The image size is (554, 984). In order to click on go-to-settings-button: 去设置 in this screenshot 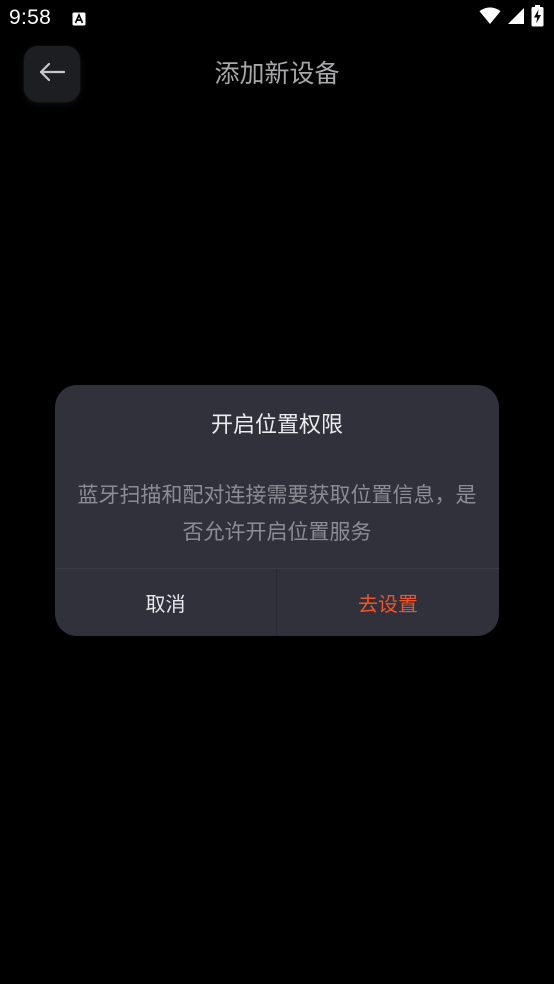, I will do `click(388, 602)`.